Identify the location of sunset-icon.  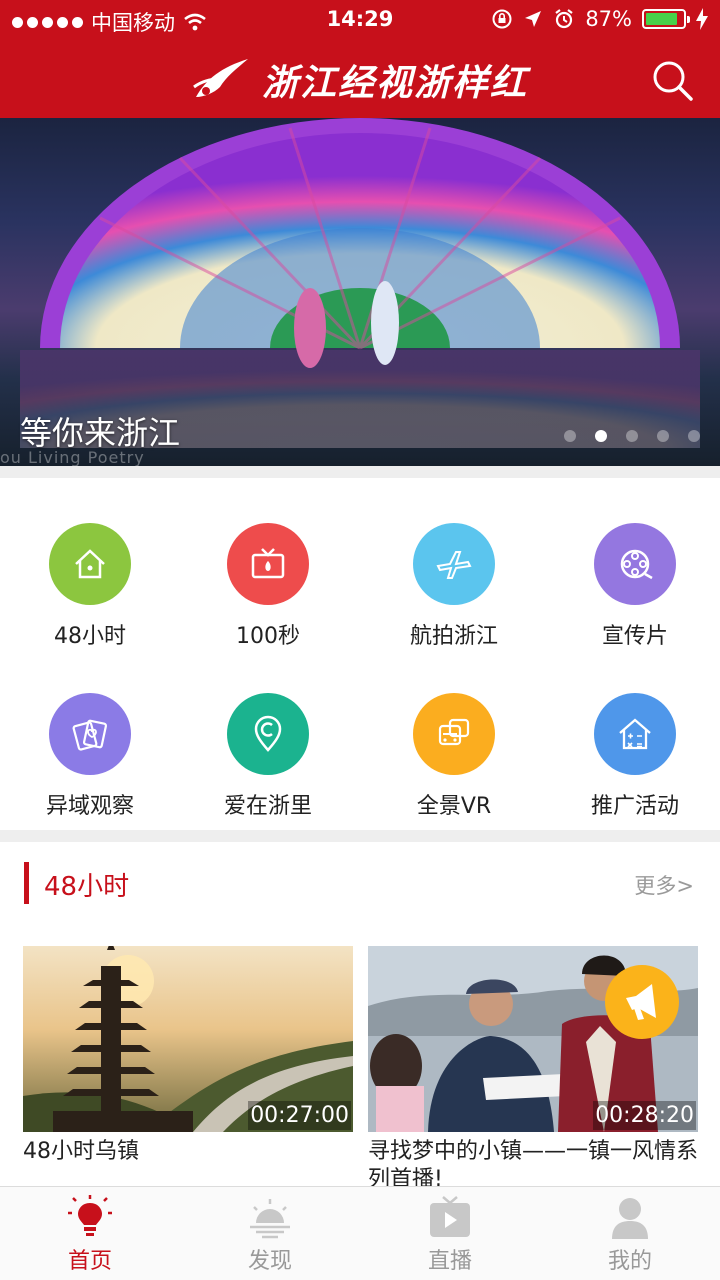
(270, 1219).